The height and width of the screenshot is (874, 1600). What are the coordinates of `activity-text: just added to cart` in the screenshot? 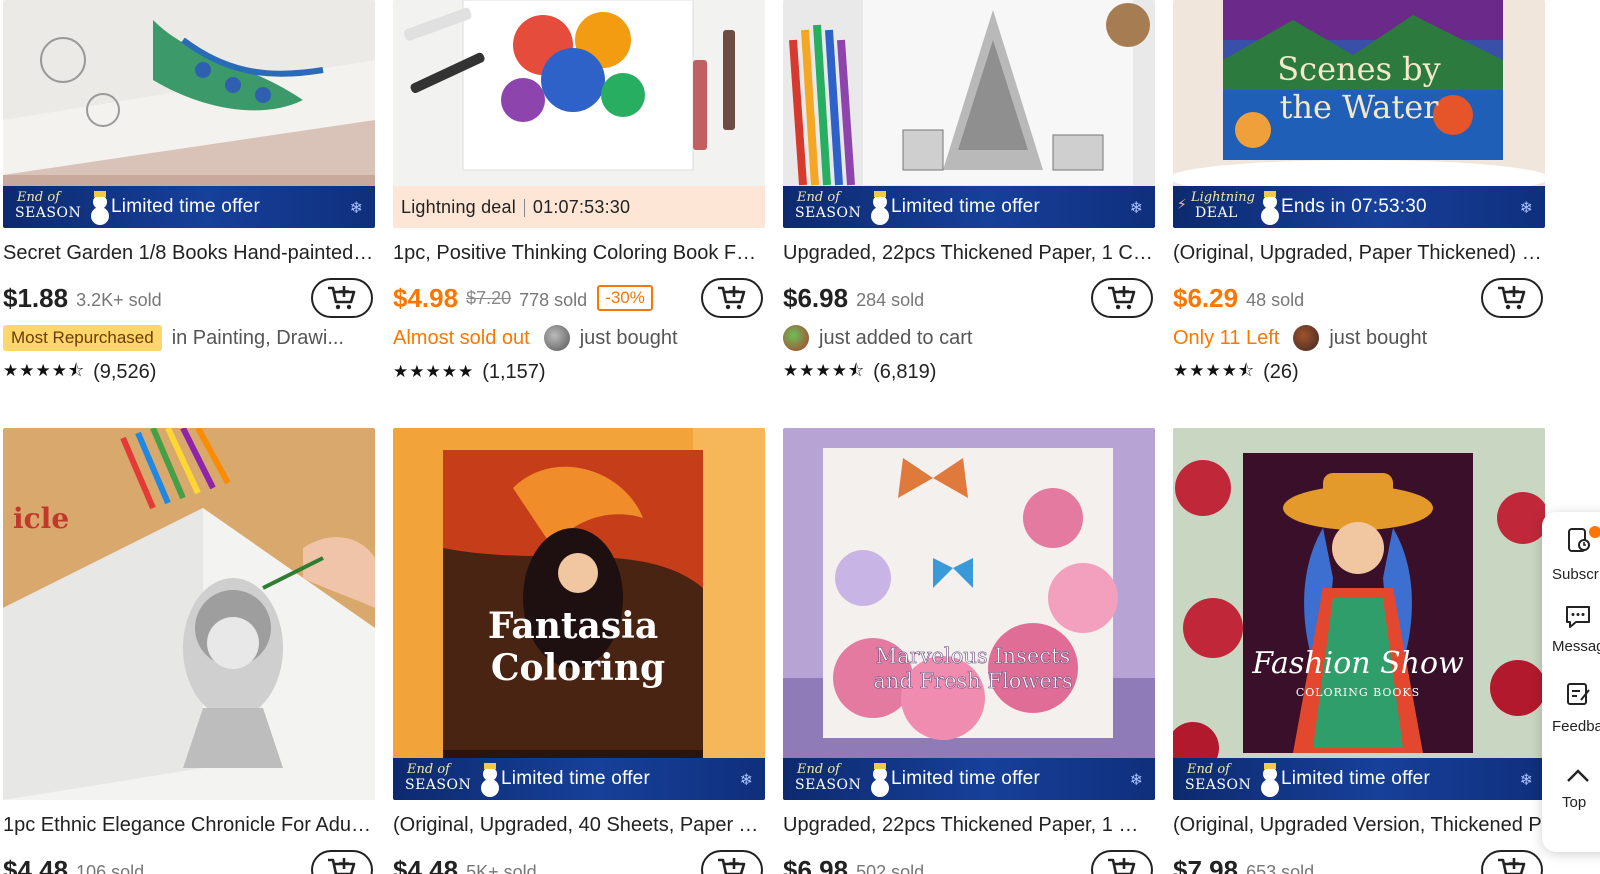 It's located at (896, 337).